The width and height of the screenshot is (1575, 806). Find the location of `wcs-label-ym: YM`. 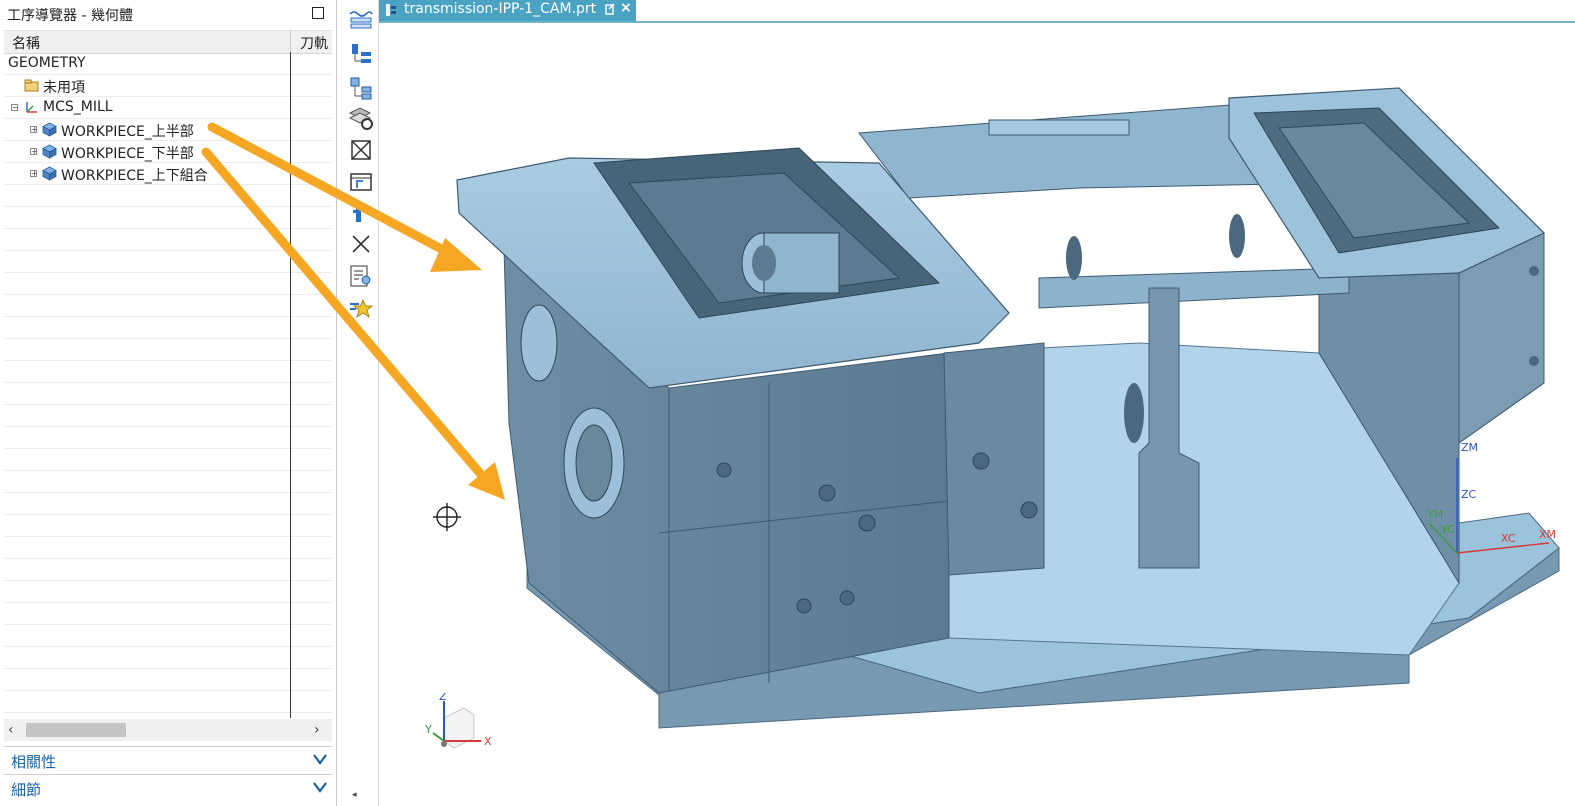

wcs-label-ym: YM is located at coordinates (1434, 514).